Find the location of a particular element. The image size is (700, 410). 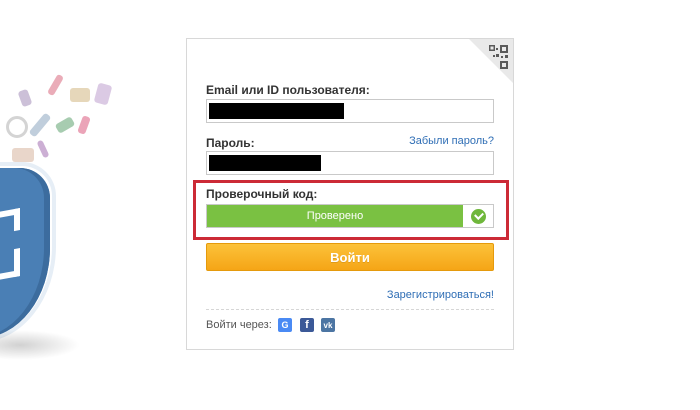

captcha-check is located at coordinates (478, 216).